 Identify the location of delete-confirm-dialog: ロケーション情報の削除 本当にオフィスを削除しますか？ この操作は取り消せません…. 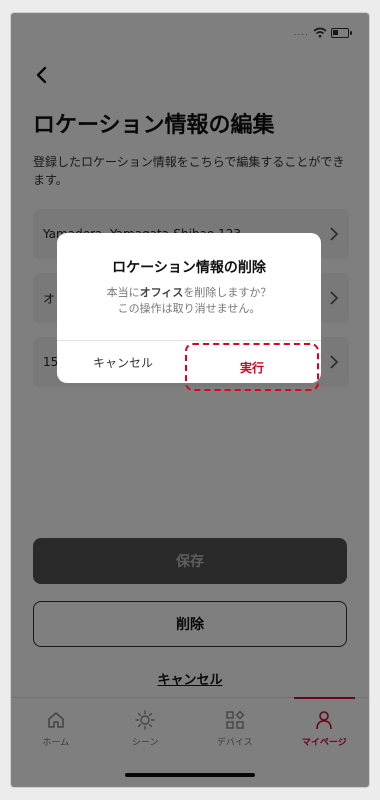
(189, 312).